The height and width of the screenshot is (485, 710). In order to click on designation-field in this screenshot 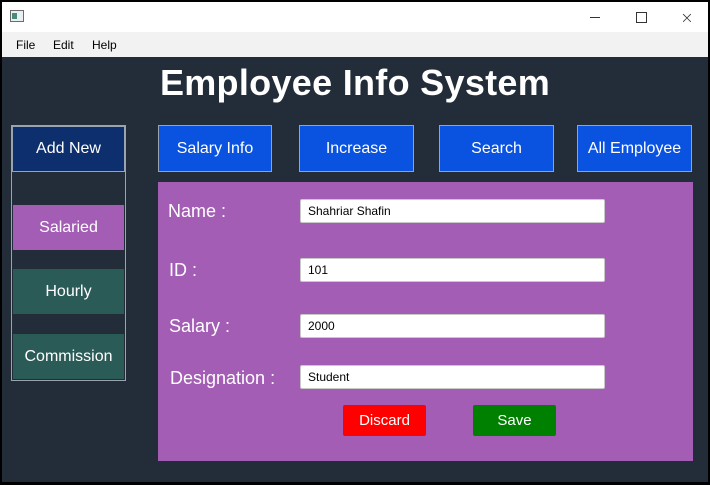, I will do `click(452, 377)`.